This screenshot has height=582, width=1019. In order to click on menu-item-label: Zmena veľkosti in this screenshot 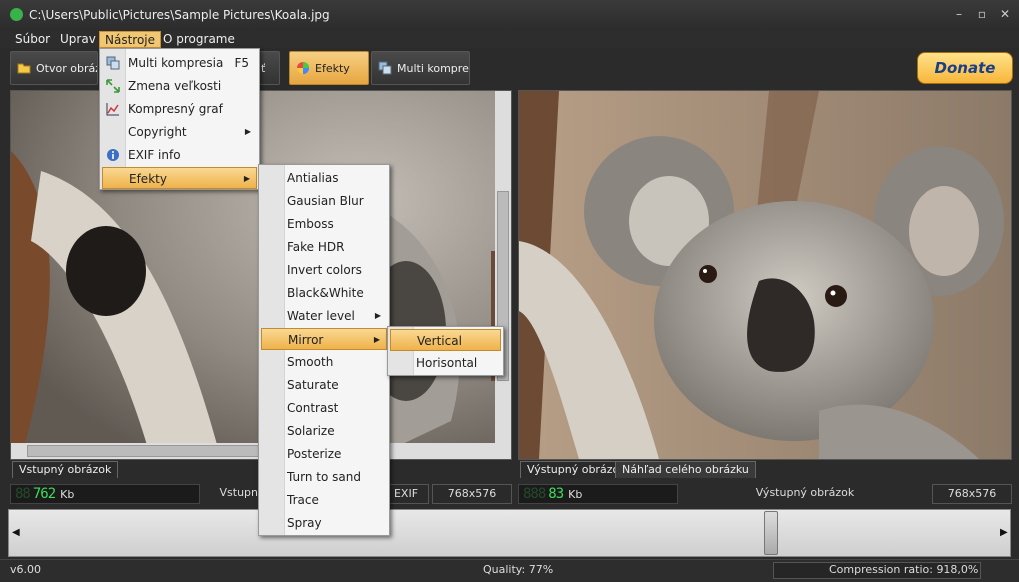, I will do `click(175, 86)`.